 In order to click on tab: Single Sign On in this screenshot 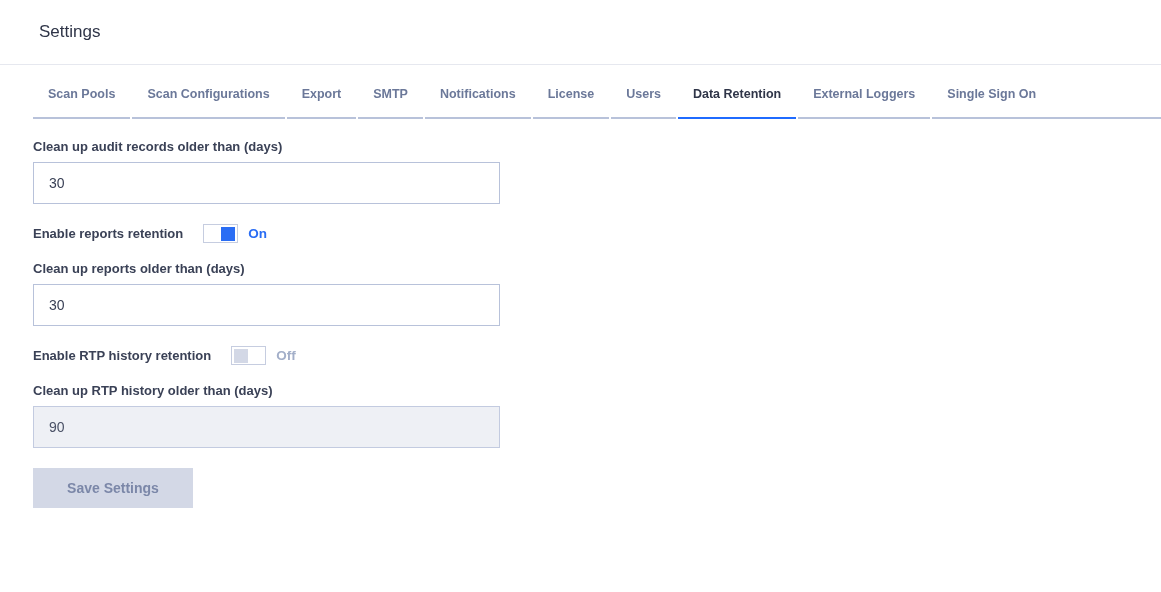, I will do `click(1046, 97)`.